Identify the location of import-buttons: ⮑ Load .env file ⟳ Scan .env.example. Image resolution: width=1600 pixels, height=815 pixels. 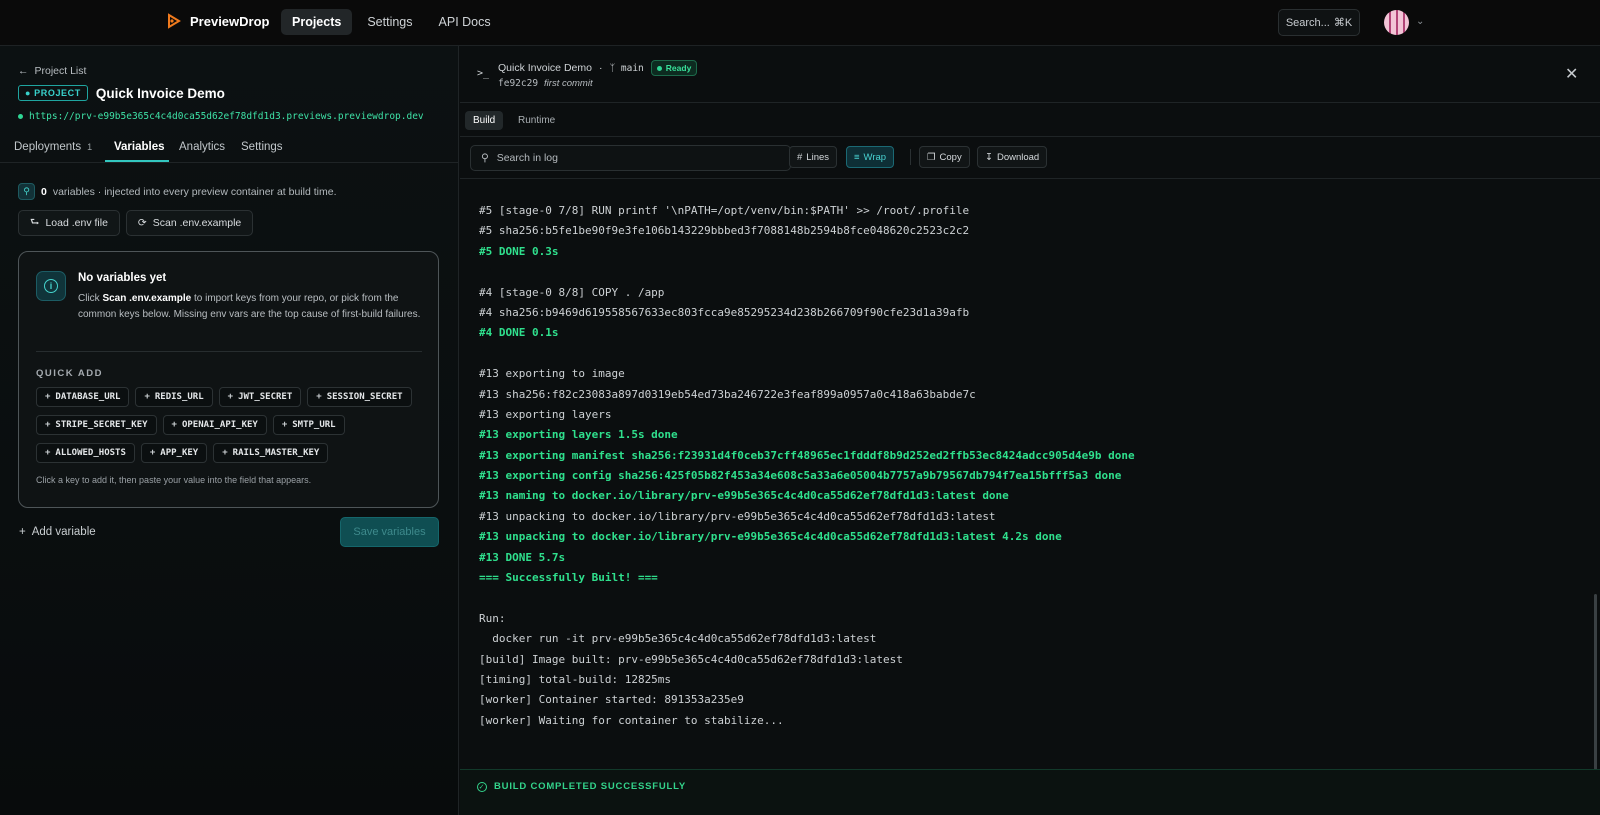
(136, 223).